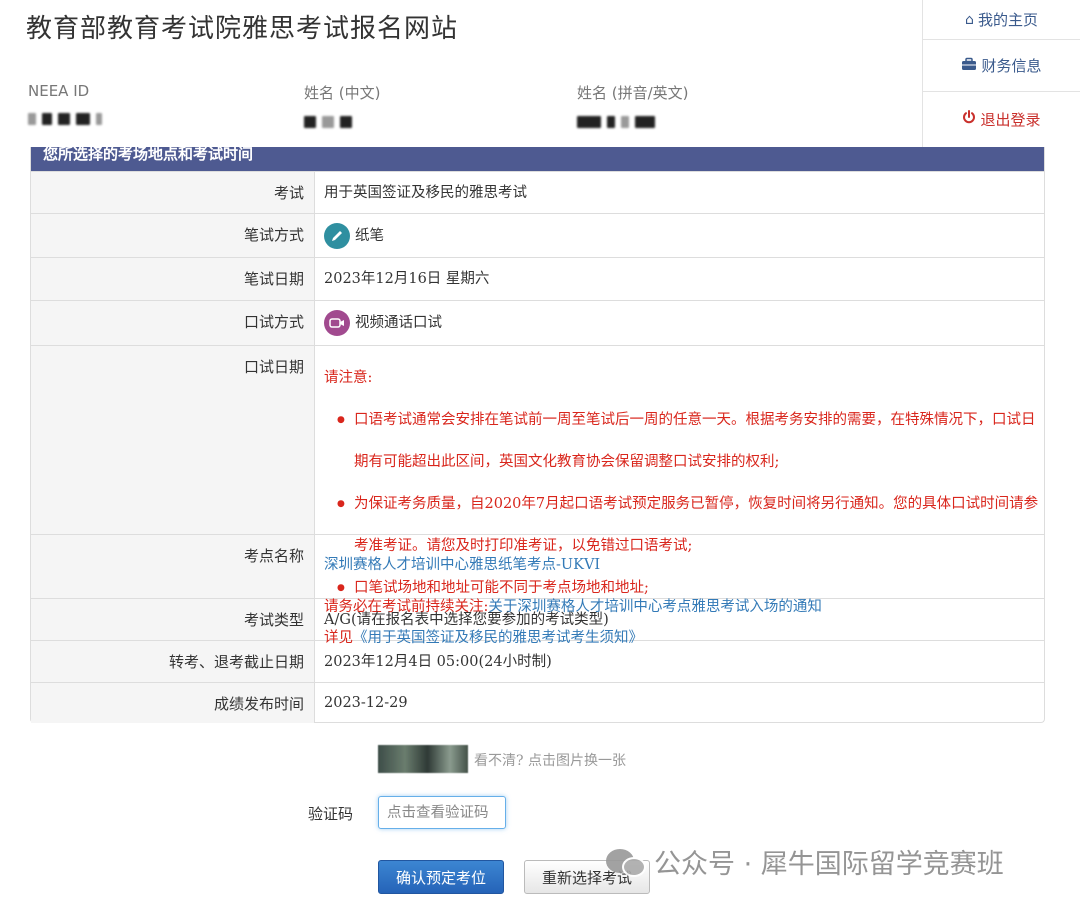  Describe the element at coordinates (689, 588) in the screenshot. I see `notice-item: 口笔试场地和地址可能不同于考点场地和地址;` at that location.